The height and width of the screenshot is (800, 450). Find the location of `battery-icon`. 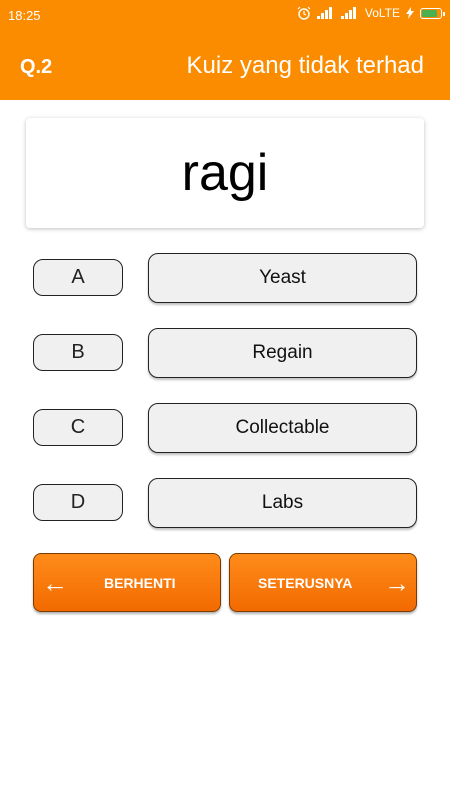

battery-icon is located at coordinates (432, 13).